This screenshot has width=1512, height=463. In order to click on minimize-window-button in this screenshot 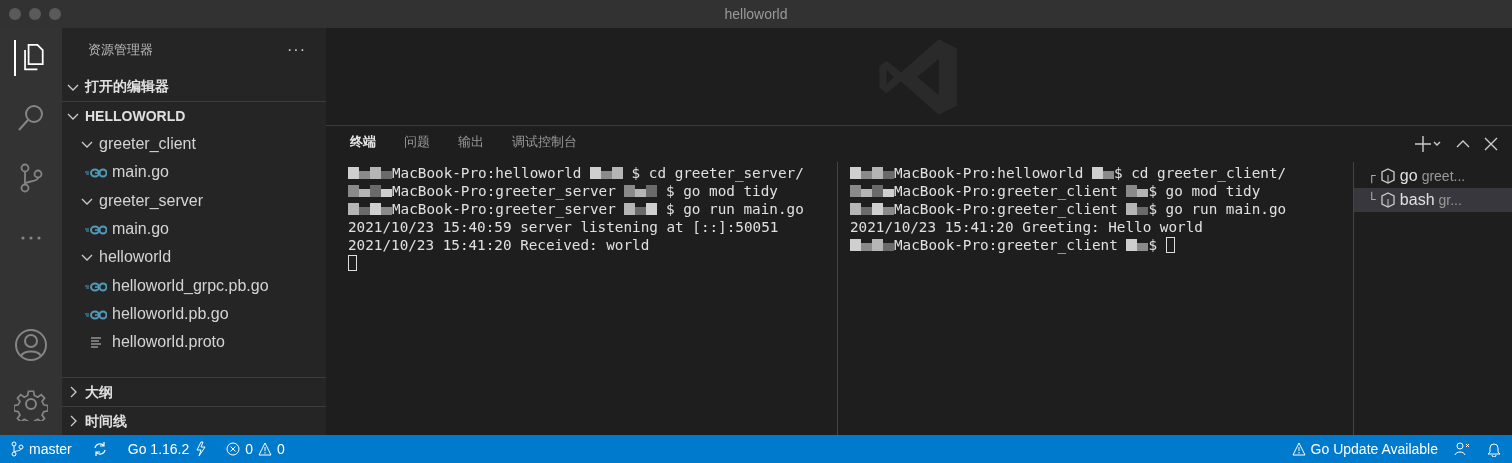, I will do `click(35, 14)`.